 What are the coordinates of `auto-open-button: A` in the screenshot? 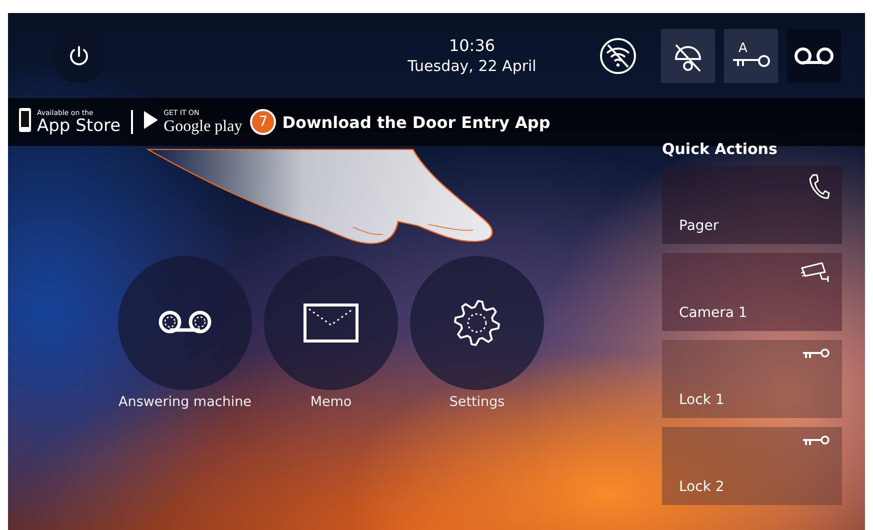 It's located at (751, 55).